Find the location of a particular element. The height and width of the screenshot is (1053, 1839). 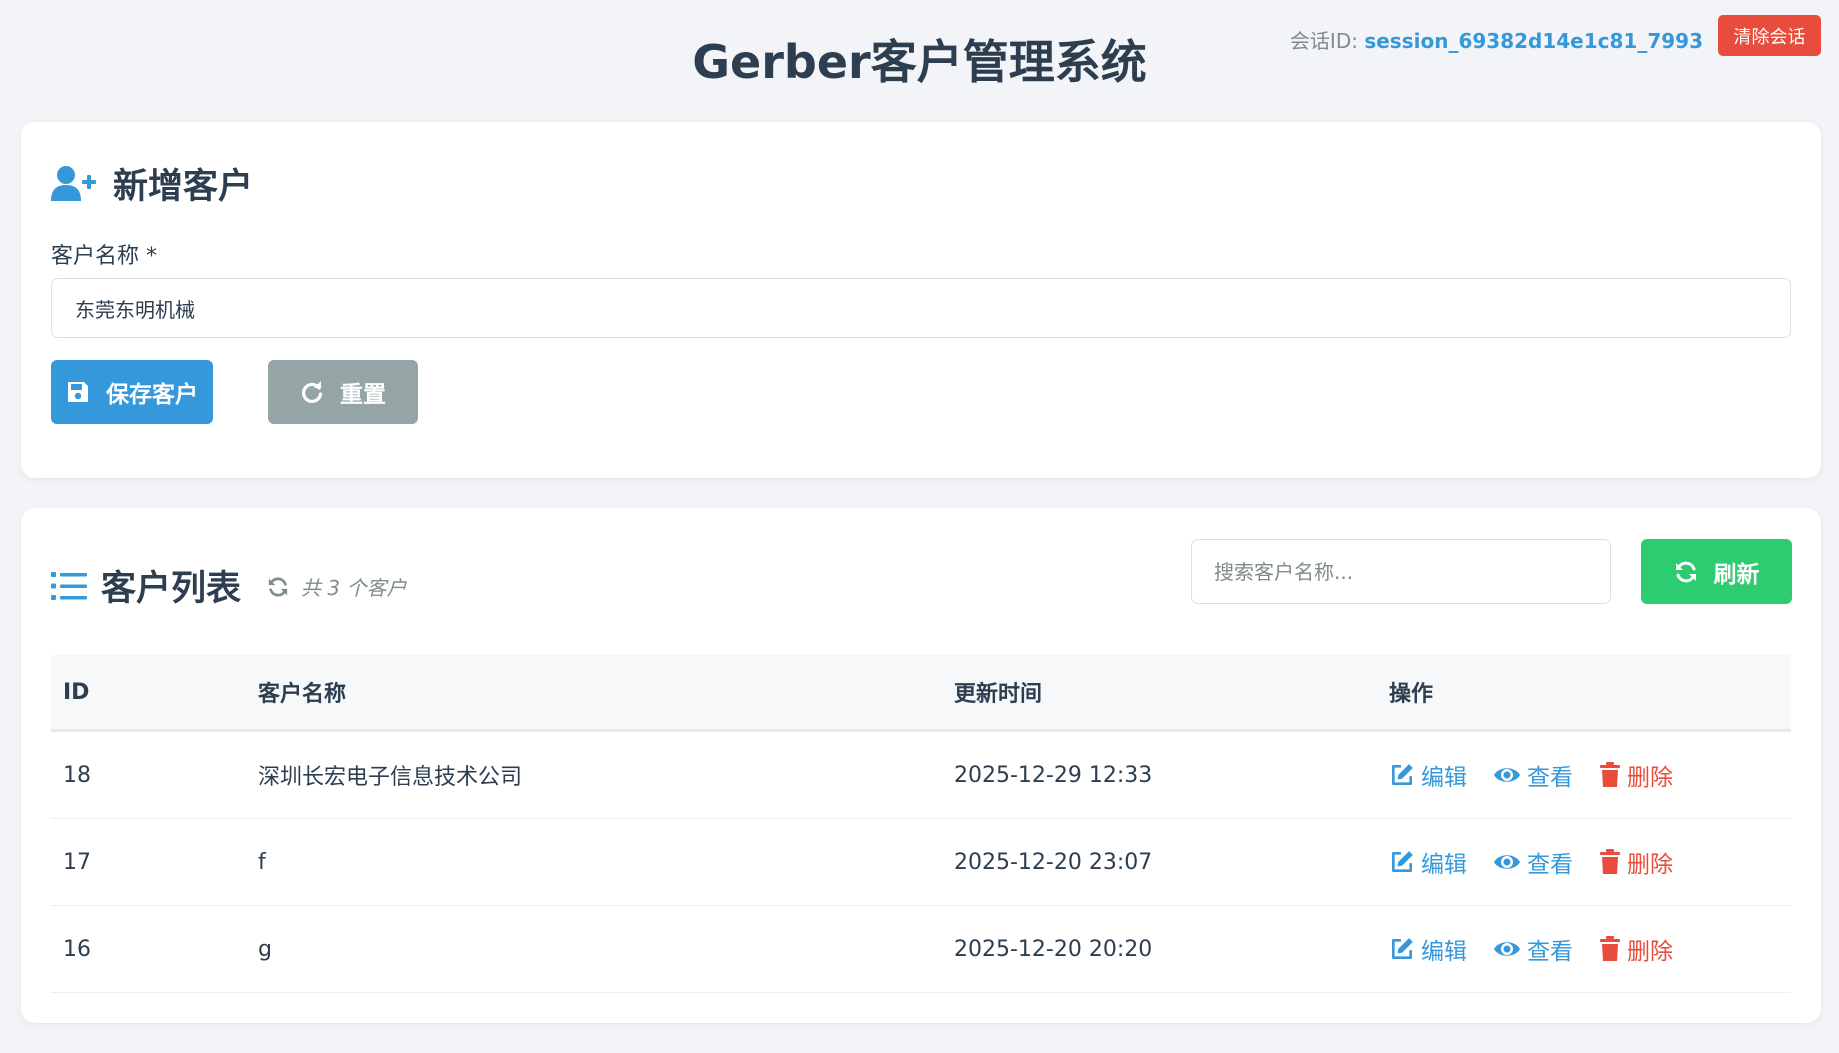

add-customer-title-text: 新增客户 is located at coordinates (183, 187).